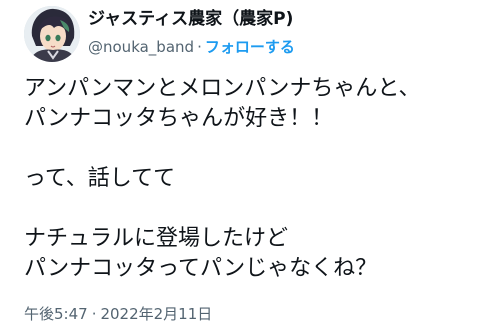 This screenshot has width=480, height=334. I want to click on user-names: ジャスティス農家（農家P) @nouka_band · フォローする, so click(278, 32).